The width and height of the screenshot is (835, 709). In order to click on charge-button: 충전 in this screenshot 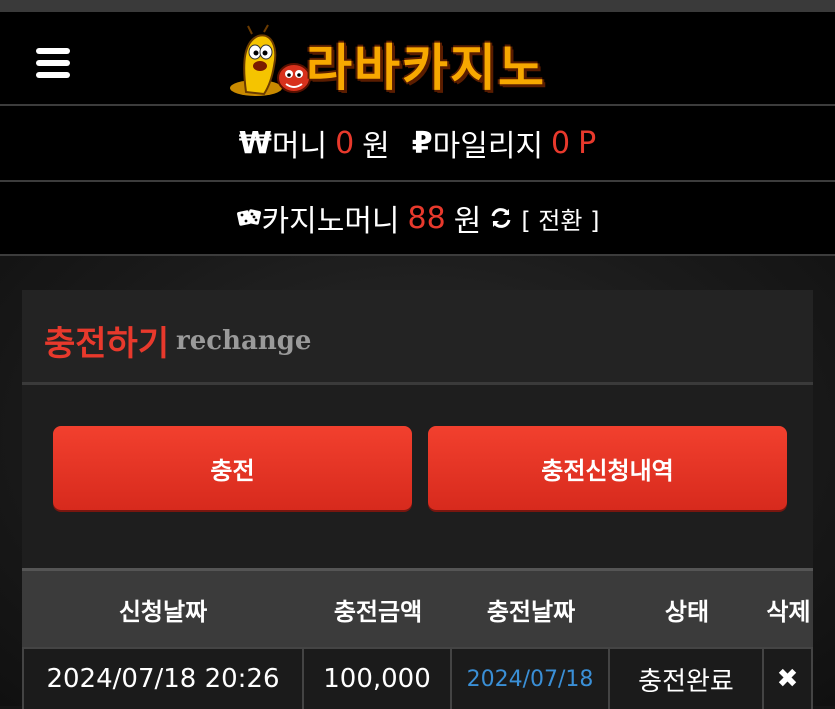, I will do `click(232, 468)`.